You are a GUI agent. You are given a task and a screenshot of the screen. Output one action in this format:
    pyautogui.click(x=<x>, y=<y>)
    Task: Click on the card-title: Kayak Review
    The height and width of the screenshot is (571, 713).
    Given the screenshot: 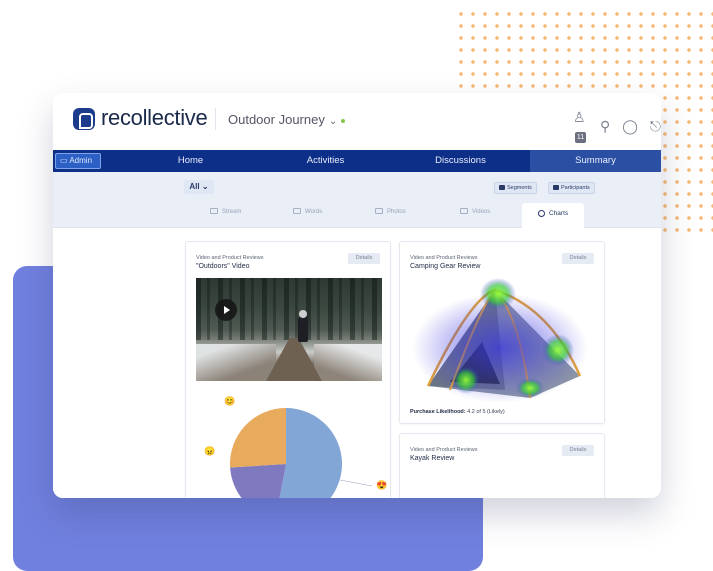 What is the action you would take?
    pyautogui.click(x=432, y=458)
    